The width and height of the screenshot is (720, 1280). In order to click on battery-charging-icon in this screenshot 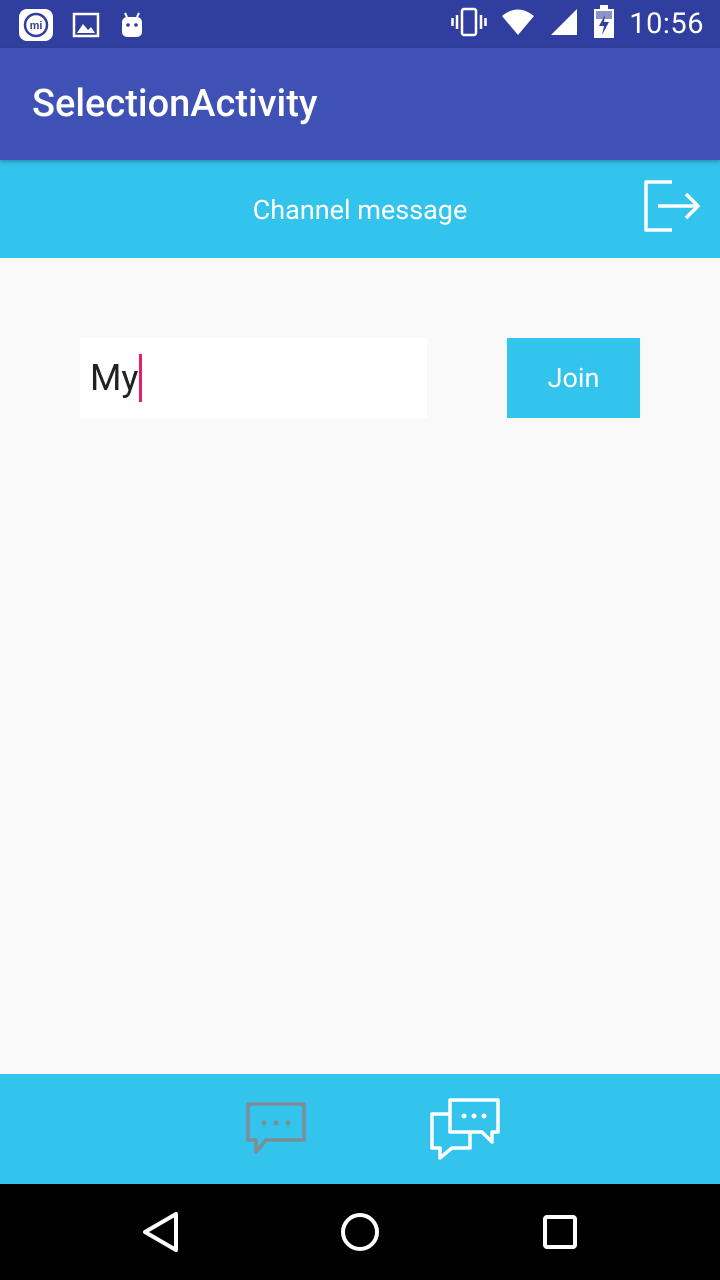, I will do `click(604, 24)`.